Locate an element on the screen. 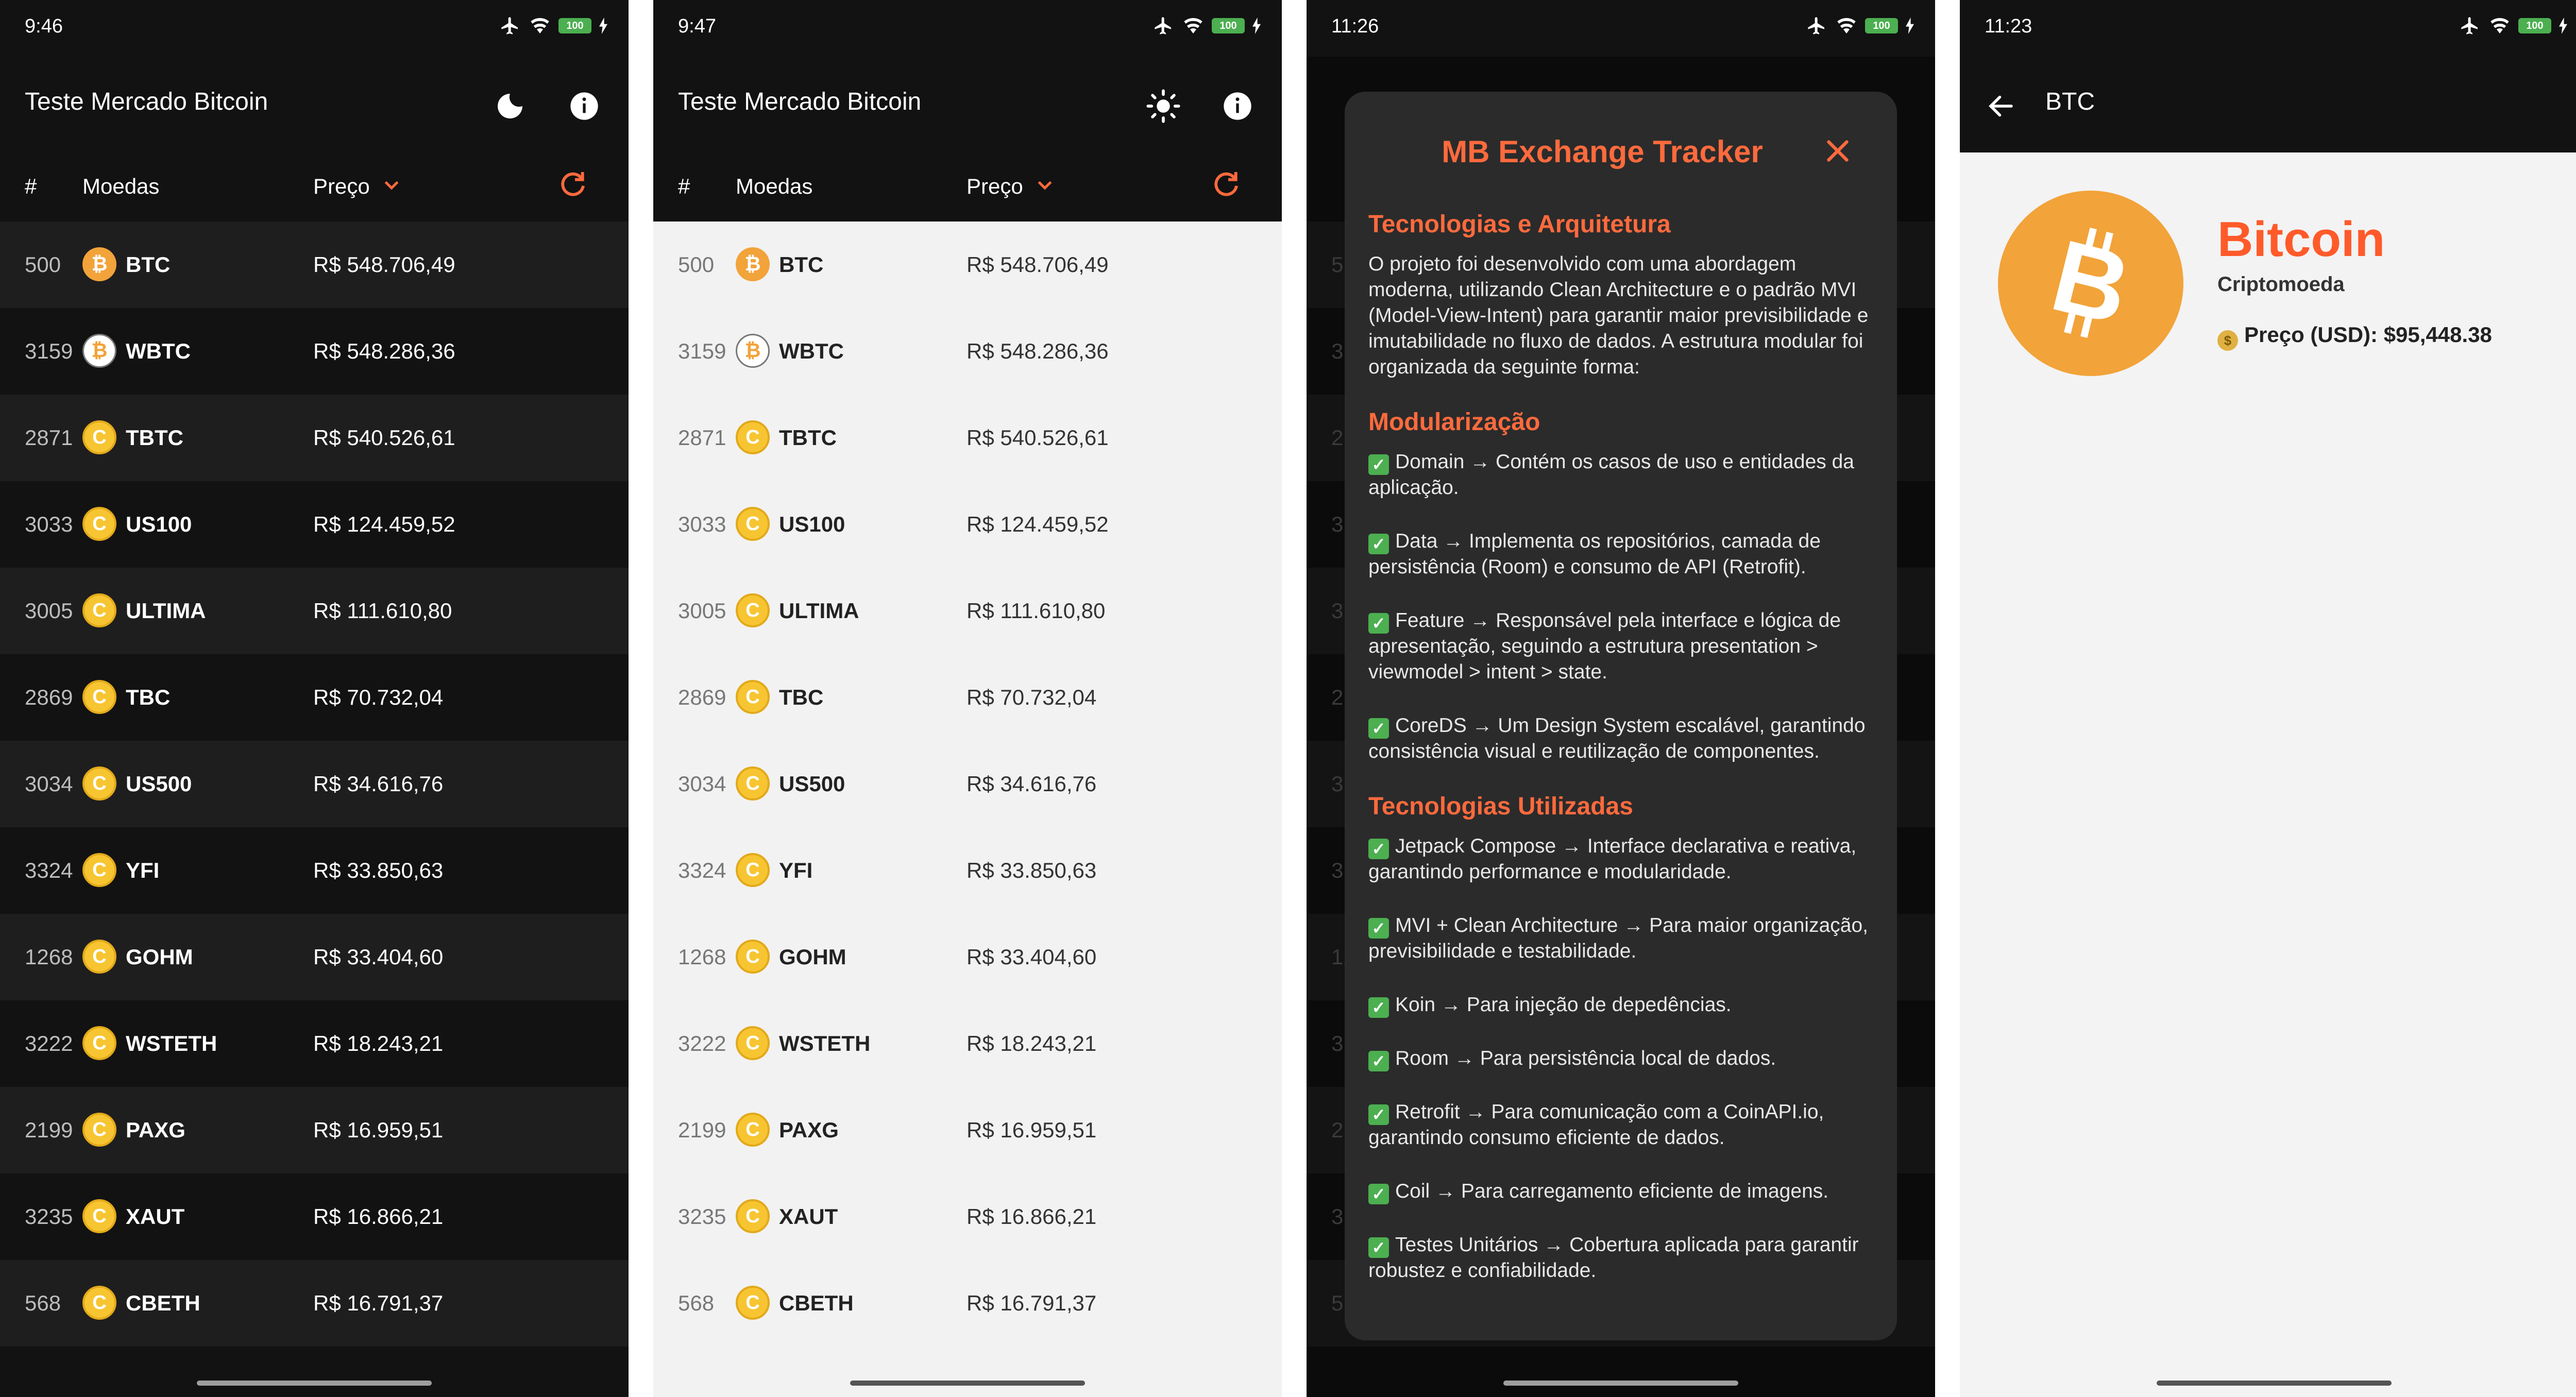 The width and height of the screenshot is (2576, 1397). close-icon is located at coordinates (1838, 151).